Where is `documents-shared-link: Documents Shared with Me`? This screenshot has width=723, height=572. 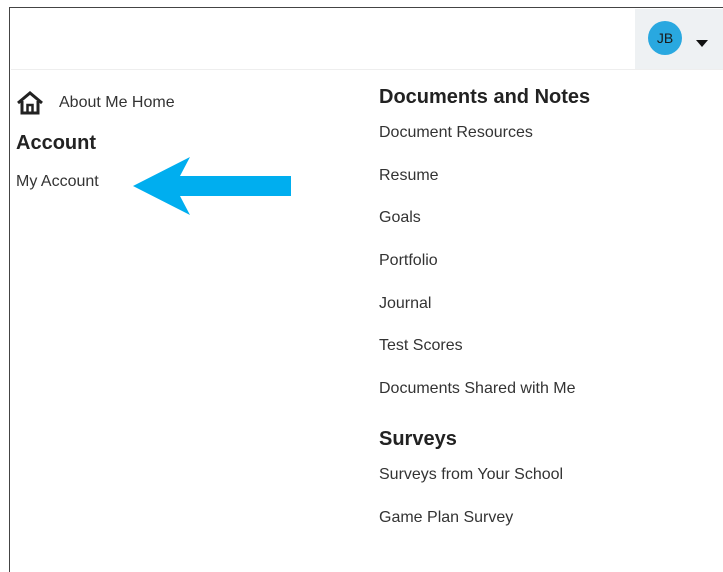
documents-shared-link: Documents Shared with Me is located at coordinates (477, 388).